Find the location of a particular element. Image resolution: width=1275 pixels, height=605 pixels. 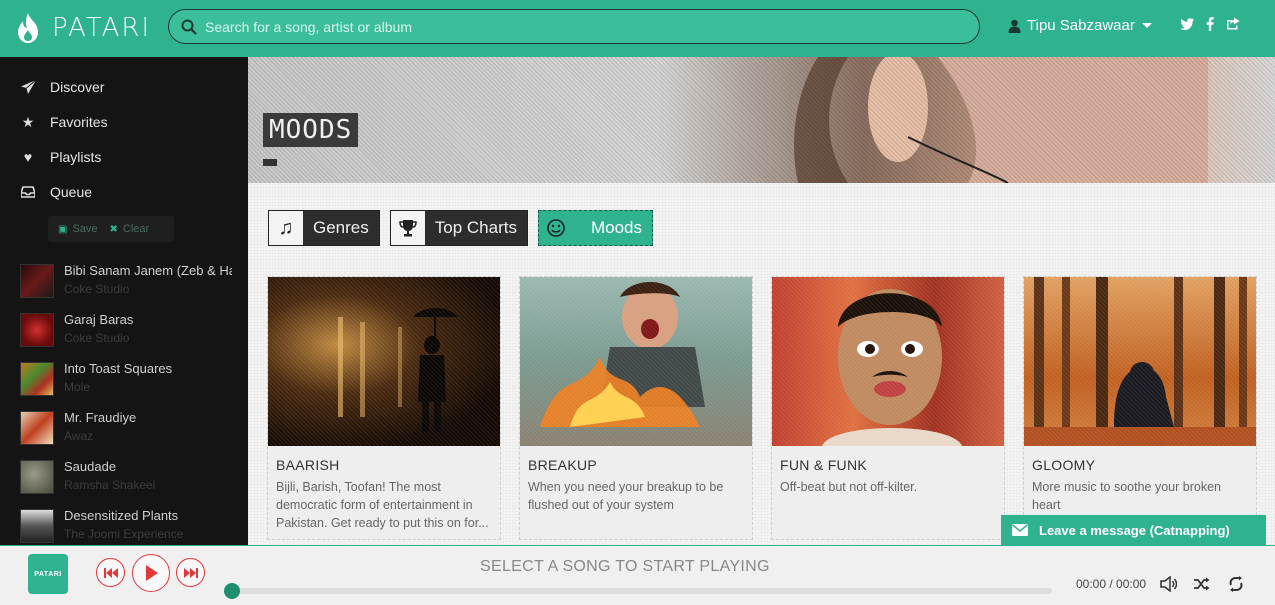

tab-genres: ♫ Genres is located at coordinates (324, 228).